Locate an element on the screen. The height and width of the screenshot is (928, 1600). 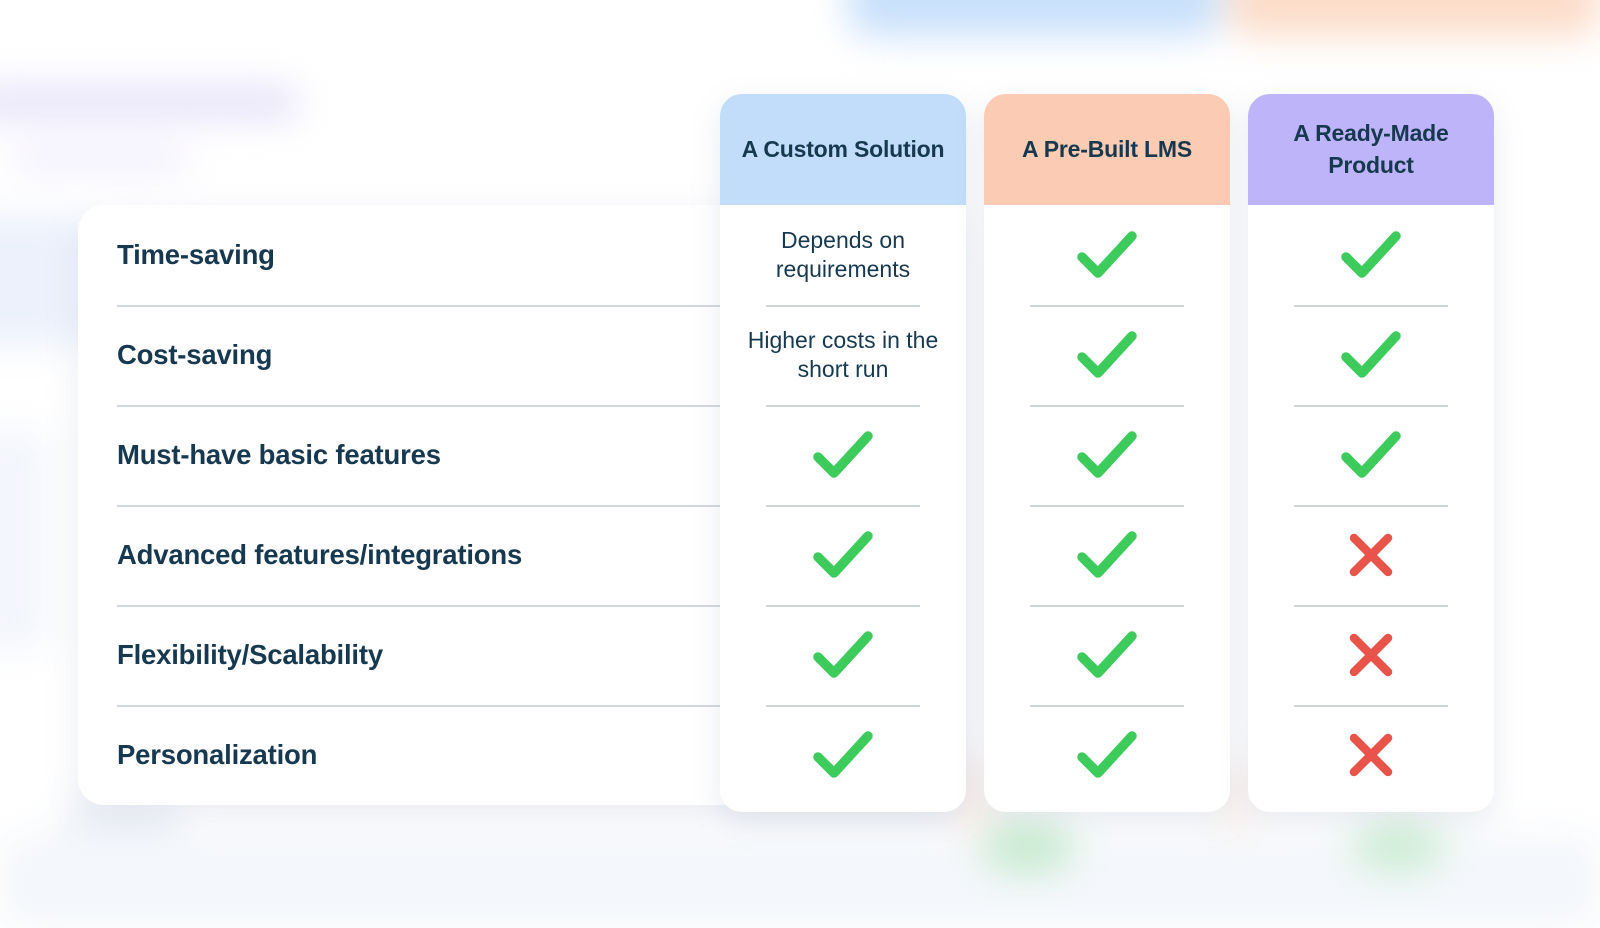
comparison-cell-value: Higher costs in the short run is located at coordinates (843, 354).